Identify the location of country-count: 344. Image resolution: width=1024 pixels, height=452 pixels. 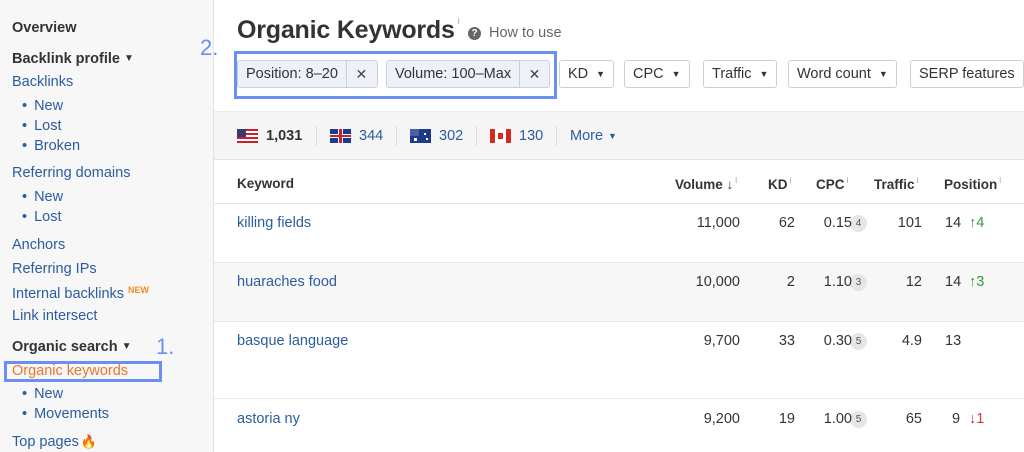
(371, 136).